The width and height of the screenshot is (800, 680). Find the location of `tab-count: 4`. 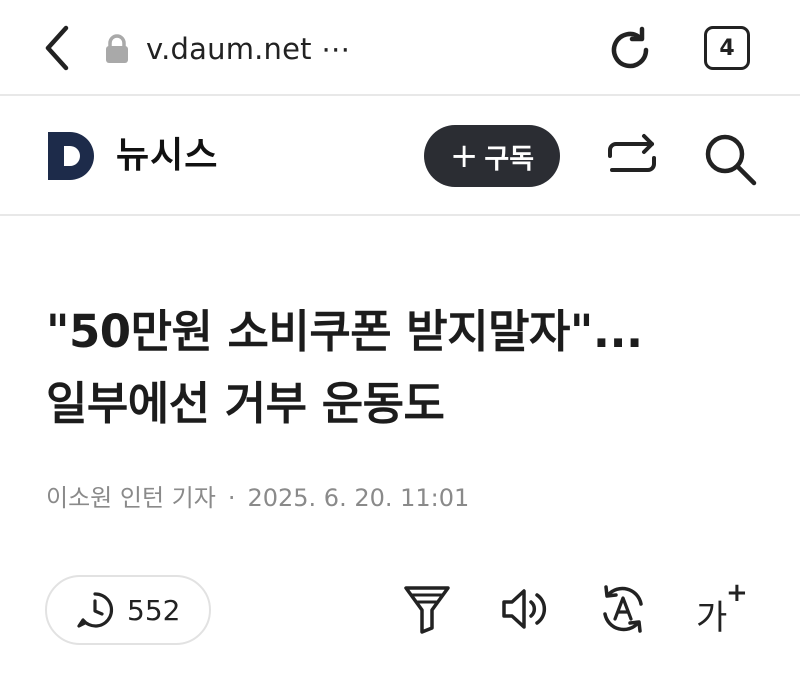

tab-count: 4 is located at coordinates (727, 48).